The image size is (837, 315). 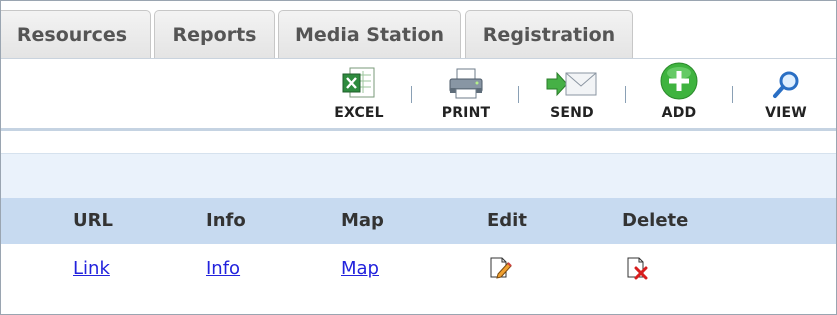 I want to click on tab-registration: Registration, so click(x=549, y=34).